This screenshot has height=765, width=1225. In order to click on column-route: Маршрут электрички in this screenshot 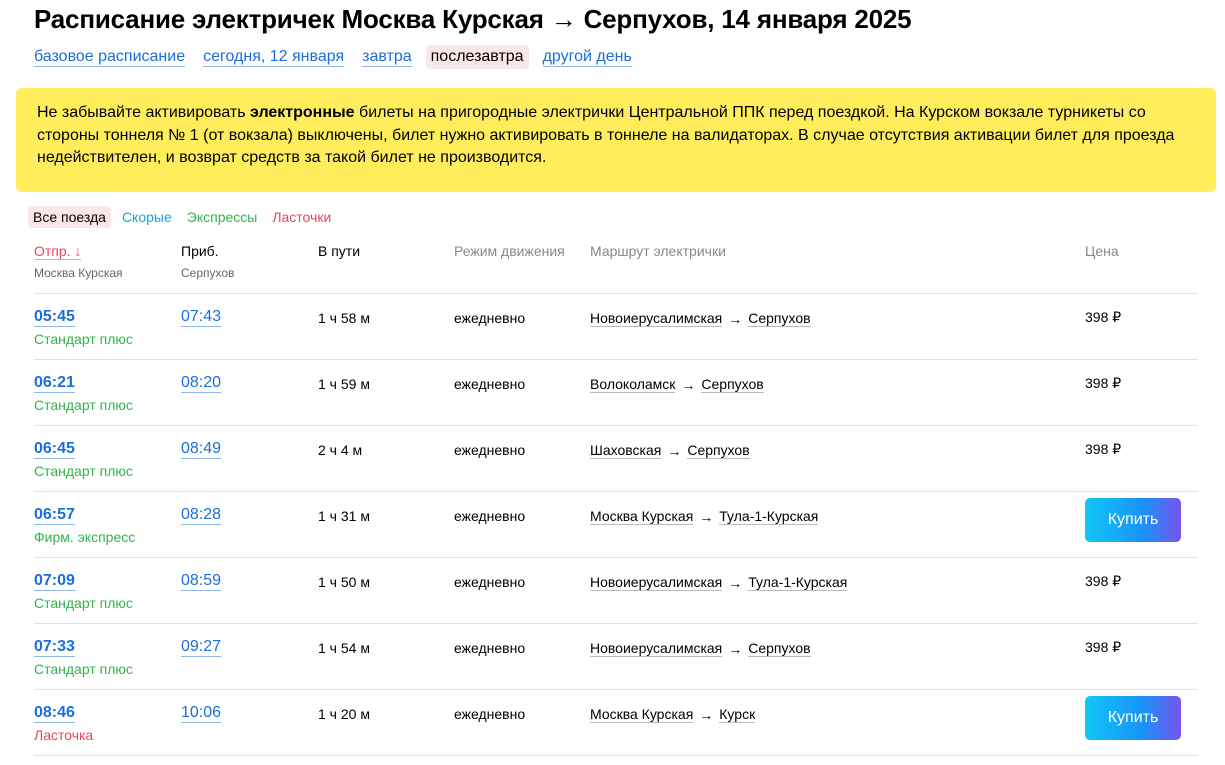, I will do `click(658, 251)`.